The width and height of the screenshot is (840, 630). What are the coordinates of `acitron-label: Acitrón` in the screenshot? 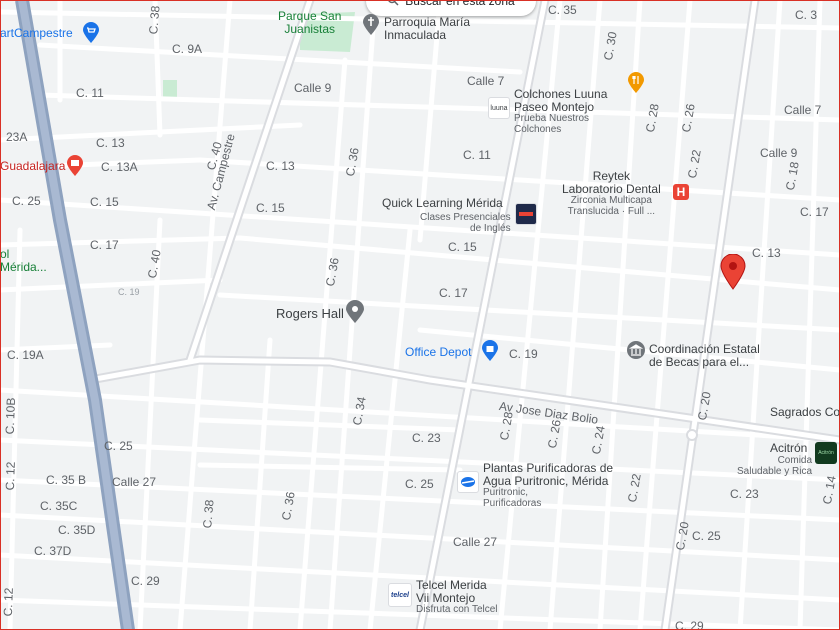 It's located at (788, 448).